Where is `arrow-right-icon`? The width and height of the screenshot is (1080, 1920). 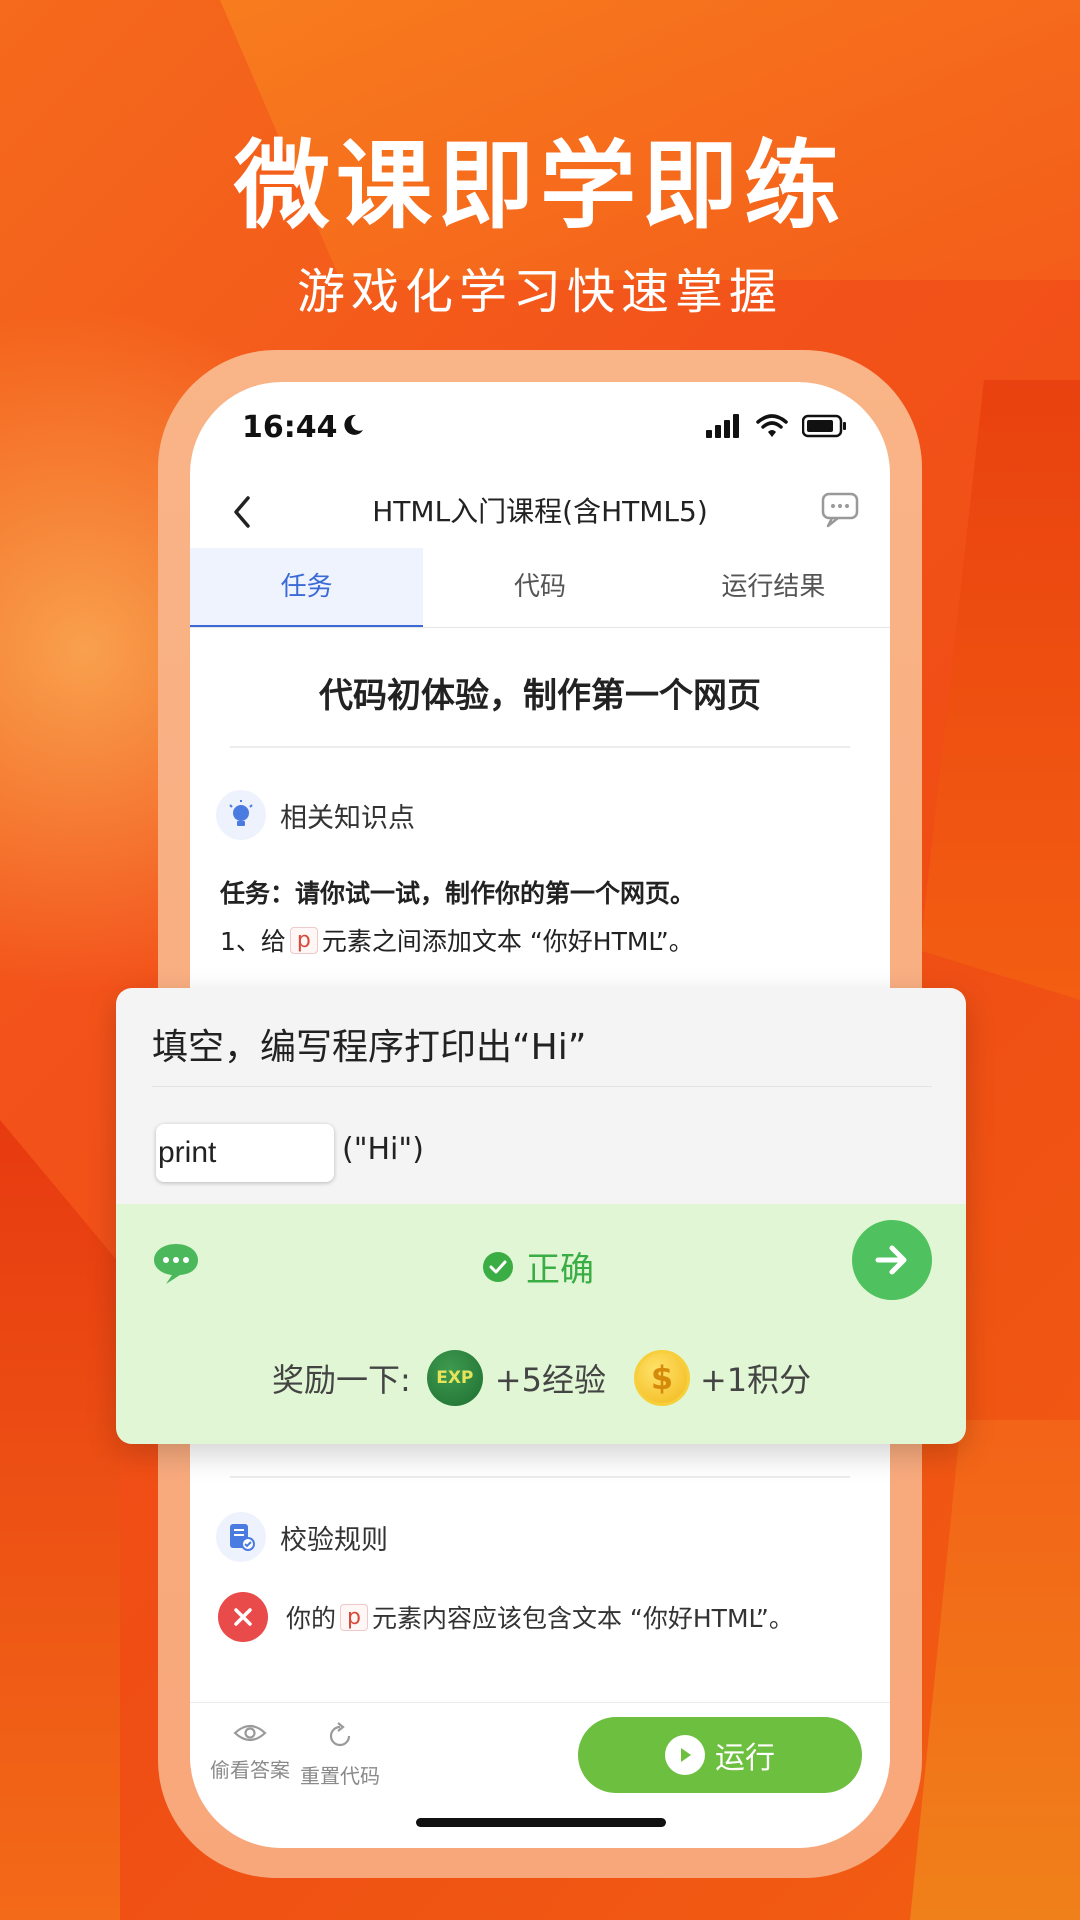
arrow-right-icon is located at coordinates (891, 1260).